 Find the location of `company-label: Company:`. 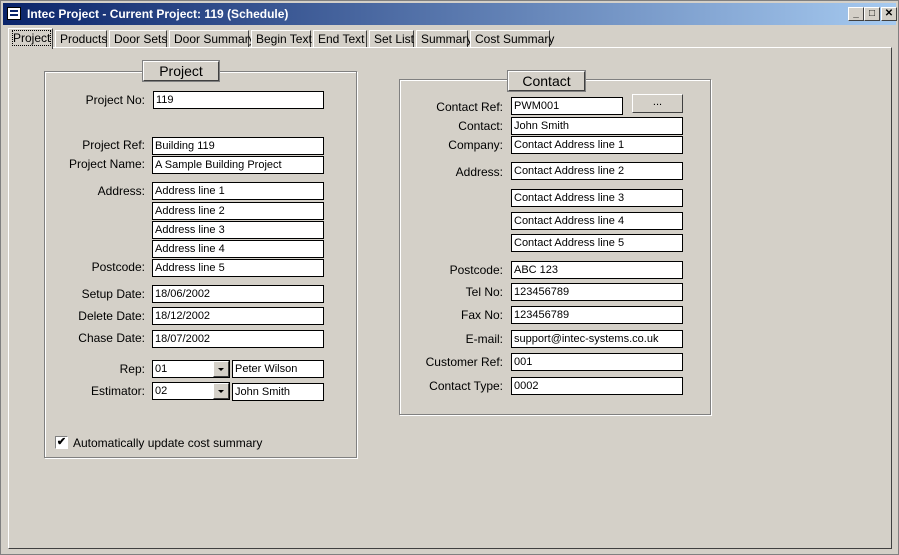

company-label: Company: is located at coordinates (475, 145).